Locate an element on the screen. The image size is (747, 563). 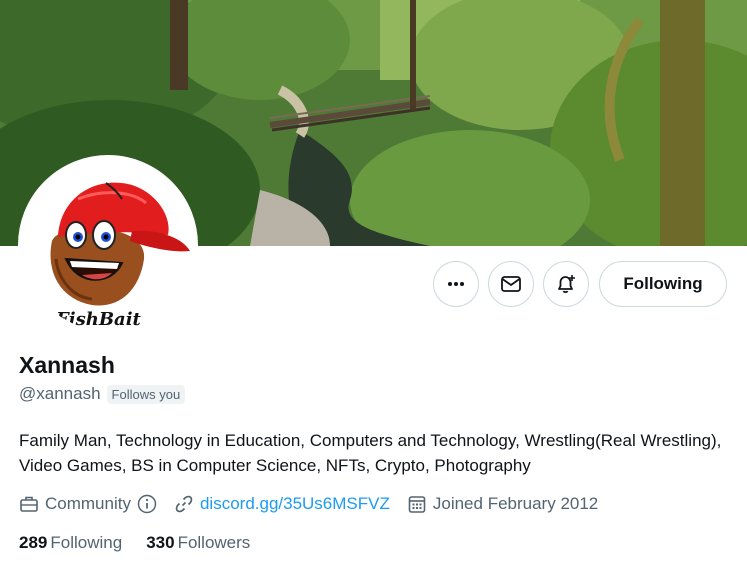
category-item: Community is located at coordinates (88, 504).